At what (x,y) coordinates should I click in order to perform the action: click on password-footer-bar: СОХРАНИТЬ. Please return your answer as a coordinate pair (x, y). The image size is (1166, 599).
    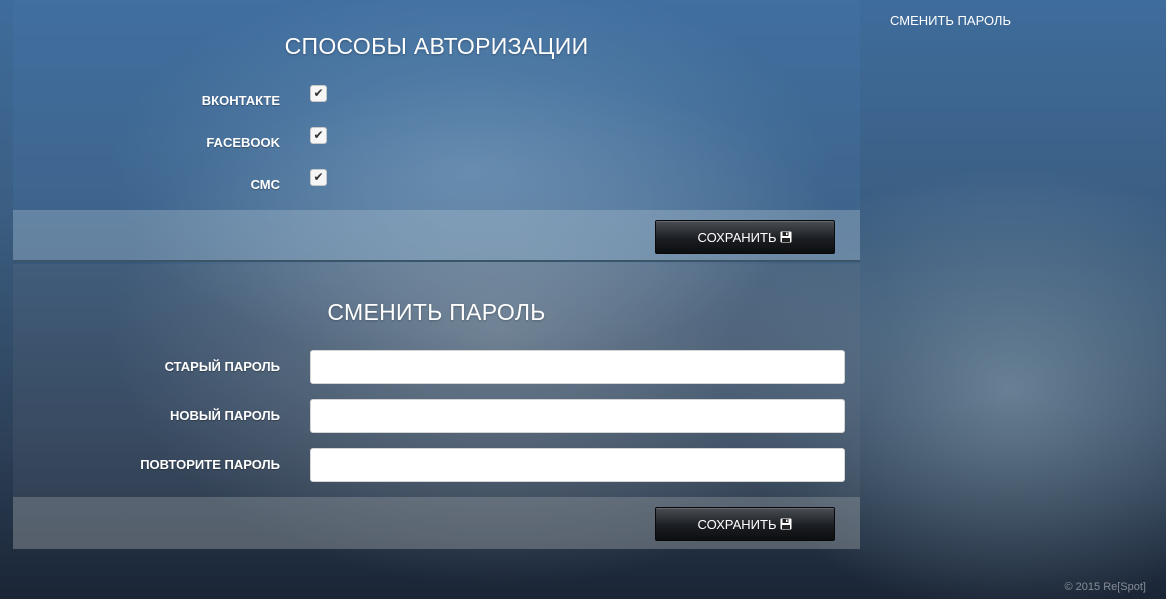
    Looking at the image, I should click on (436, 523).